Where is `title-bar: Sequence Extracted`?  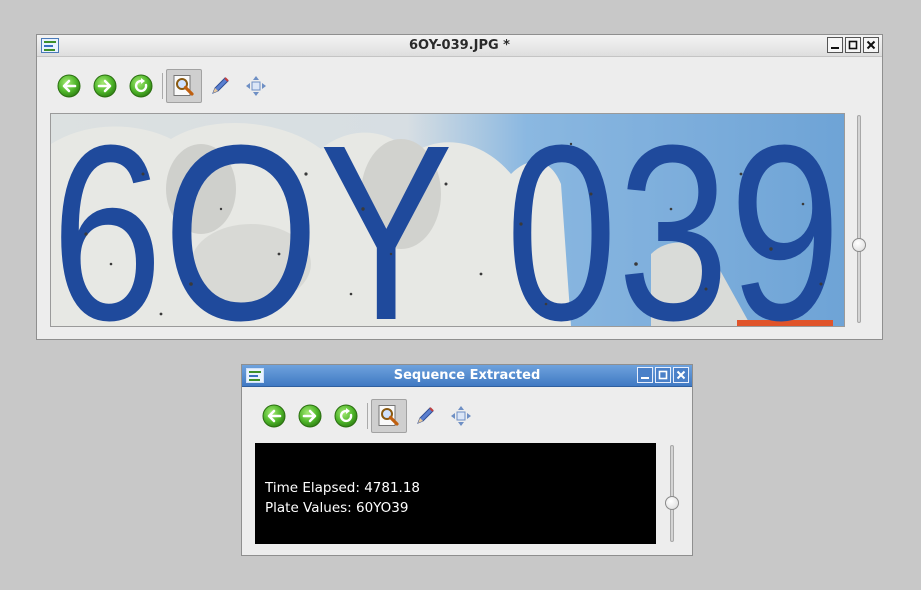 title-bar: Sequence Extracted is located at coordinates (467, 376).